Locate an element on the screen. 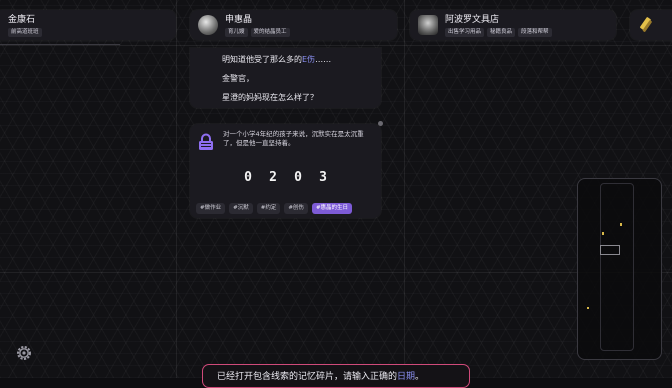 The width and height of the screenshot is (672, 388). contact-name: 阿波罗文具店 is located at coordinates (472, 19).